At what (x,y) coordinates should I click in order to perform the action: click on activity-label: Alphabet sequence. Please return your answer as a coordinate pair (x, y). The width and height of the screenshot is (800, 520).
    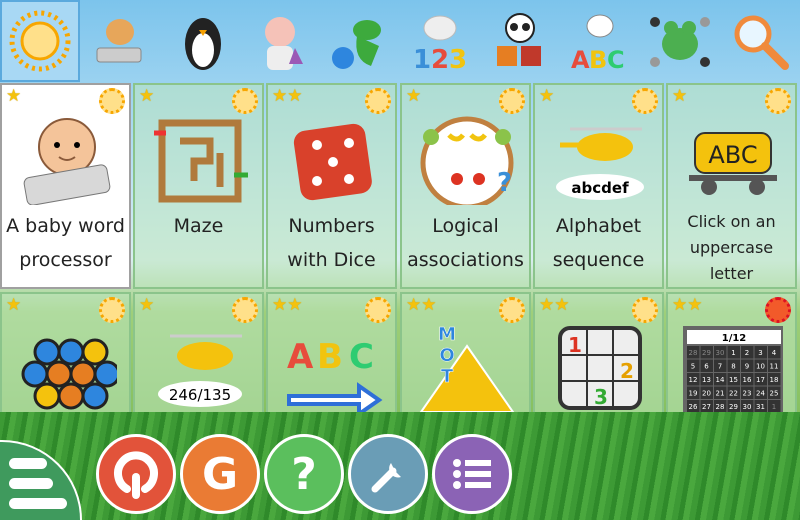
    Looking at the image, I should click on (598, 243).